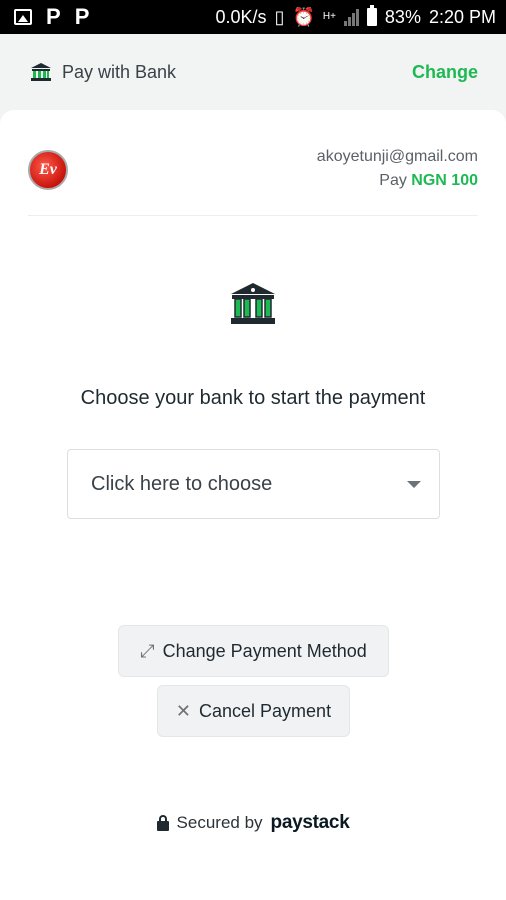  I want to click on secured-by: Secured by paystack, so click(253, 823).